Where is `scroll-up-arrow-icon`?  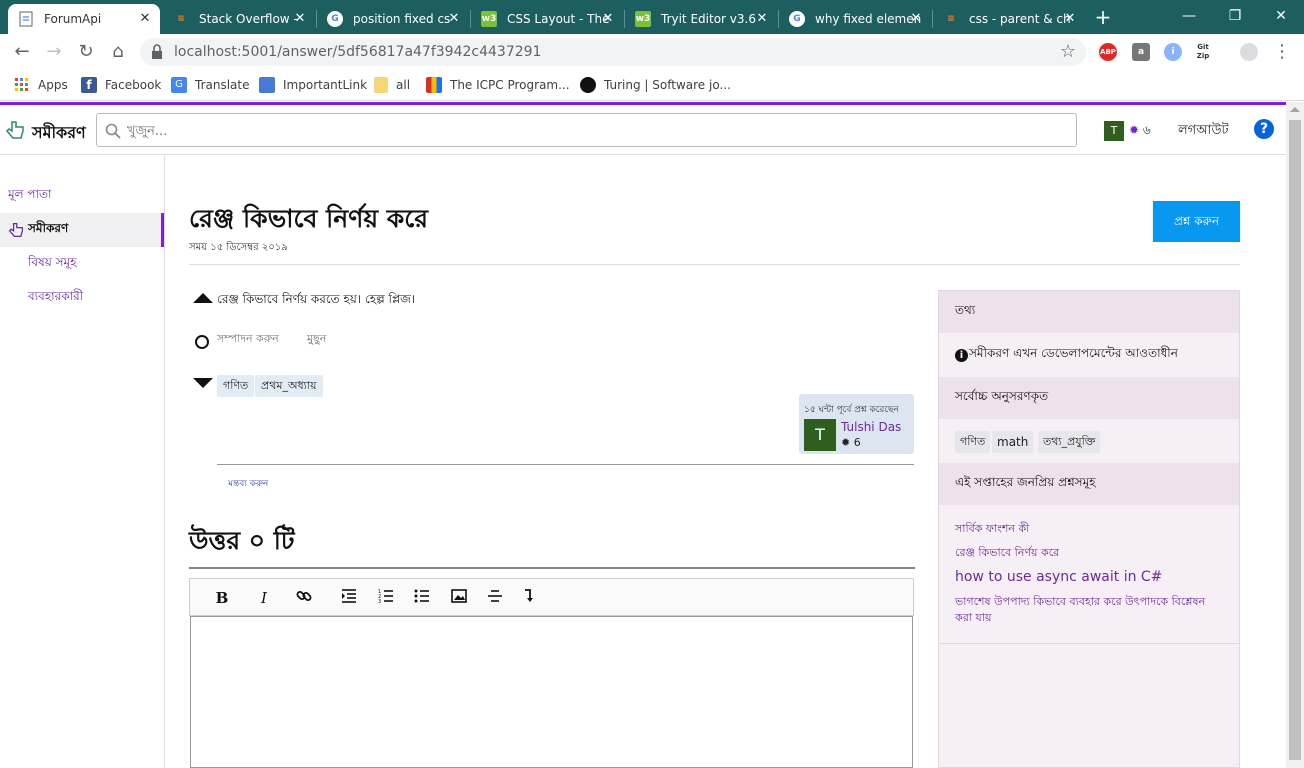
scroll-up-arrow-icon is located at coordinates (1295, 109).